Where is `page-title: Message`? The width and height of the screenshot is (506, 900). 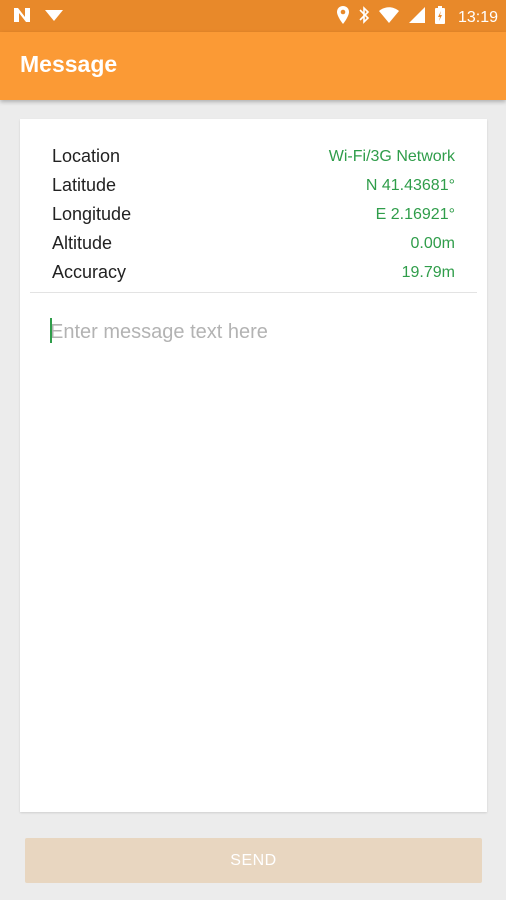 page-title: Message is located at coordinates (69, 64).